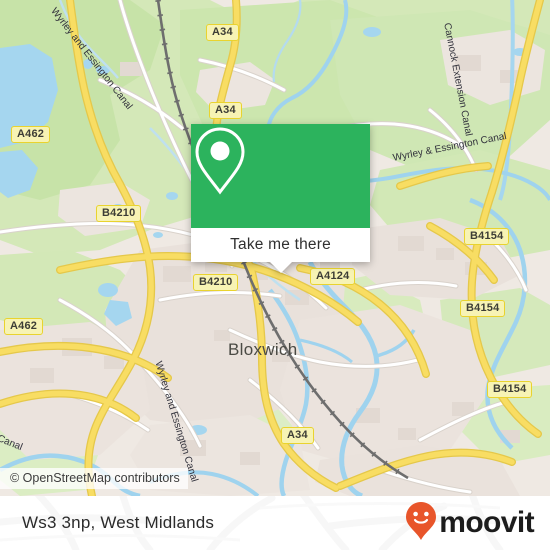 This screenshot has height=550, width=550. Describe the element at coordinates (333, 276) in the screenshot. I see `road-shield: A4124` at that location.